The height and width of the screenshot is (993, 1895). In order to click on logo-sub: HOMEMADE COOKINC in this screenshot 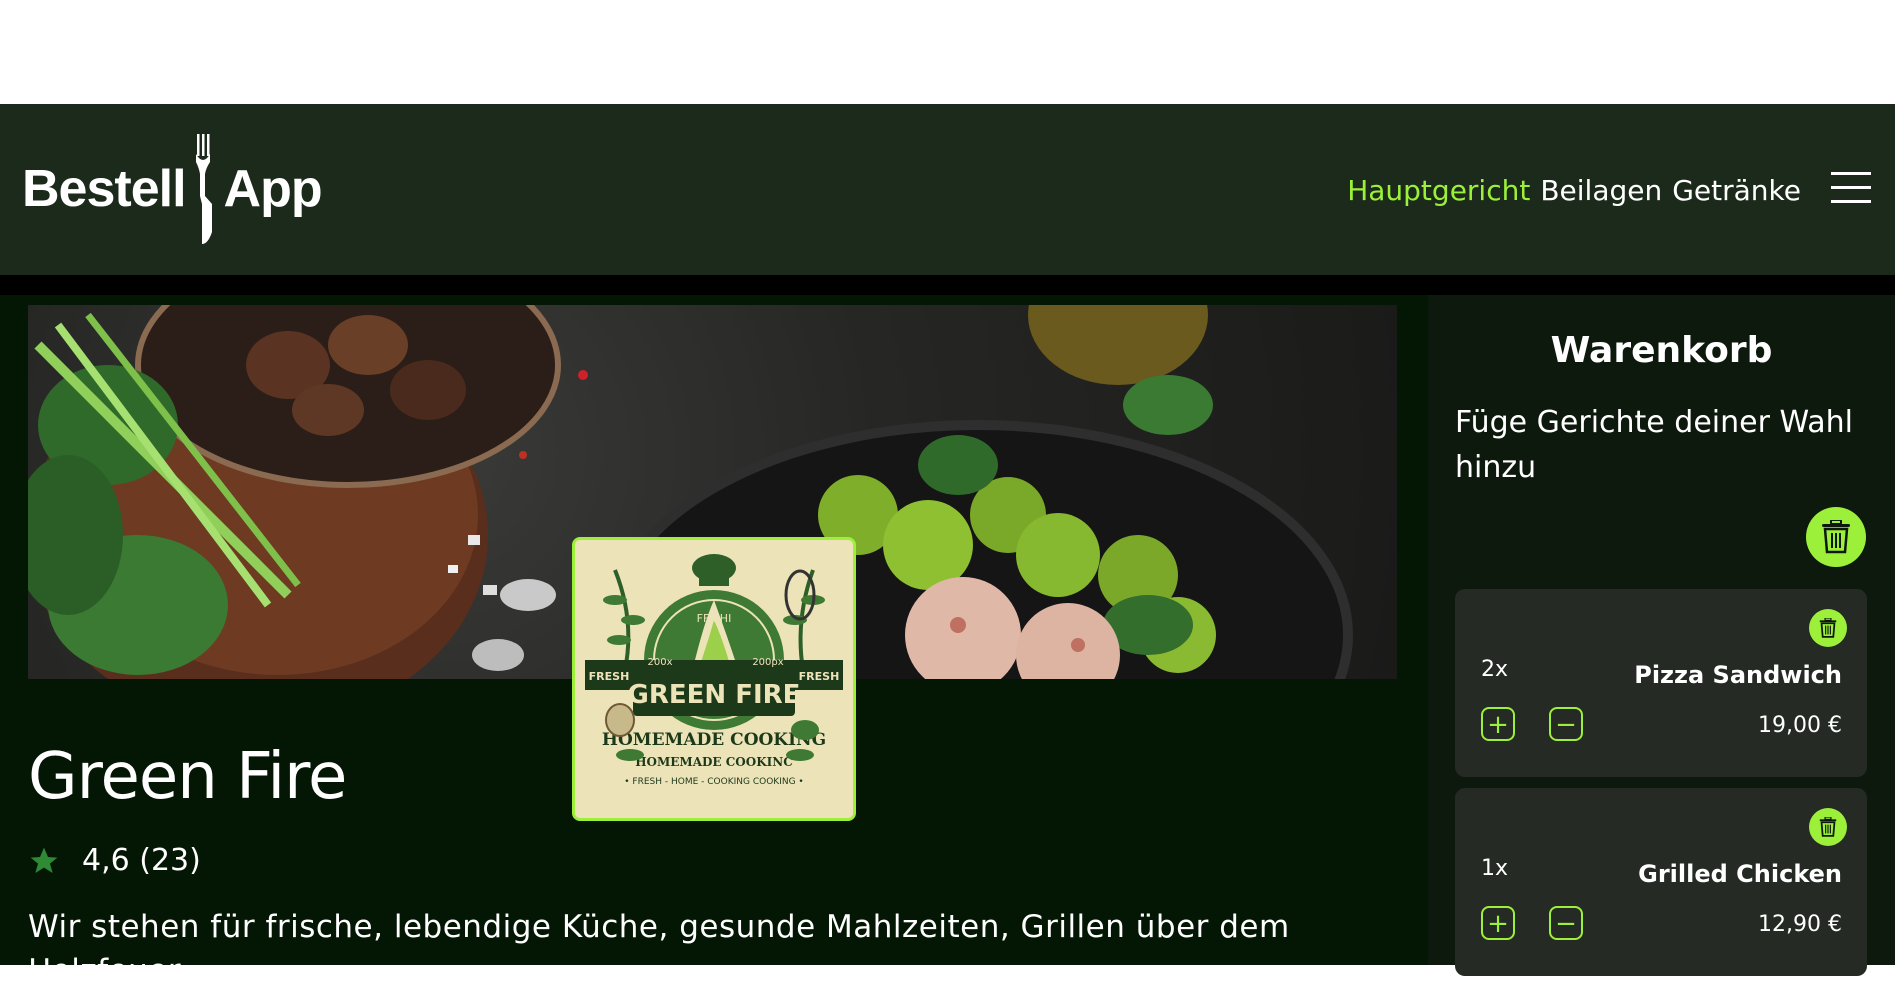, I will do `click(714, 762)`.